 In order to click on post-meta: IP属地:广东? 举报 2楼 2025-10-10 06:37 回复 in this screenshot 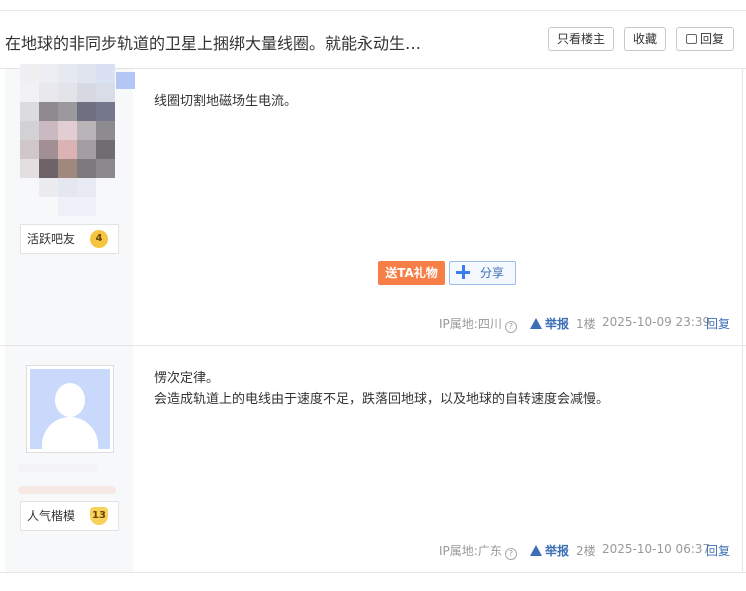, I will do `click(373, 551)`.